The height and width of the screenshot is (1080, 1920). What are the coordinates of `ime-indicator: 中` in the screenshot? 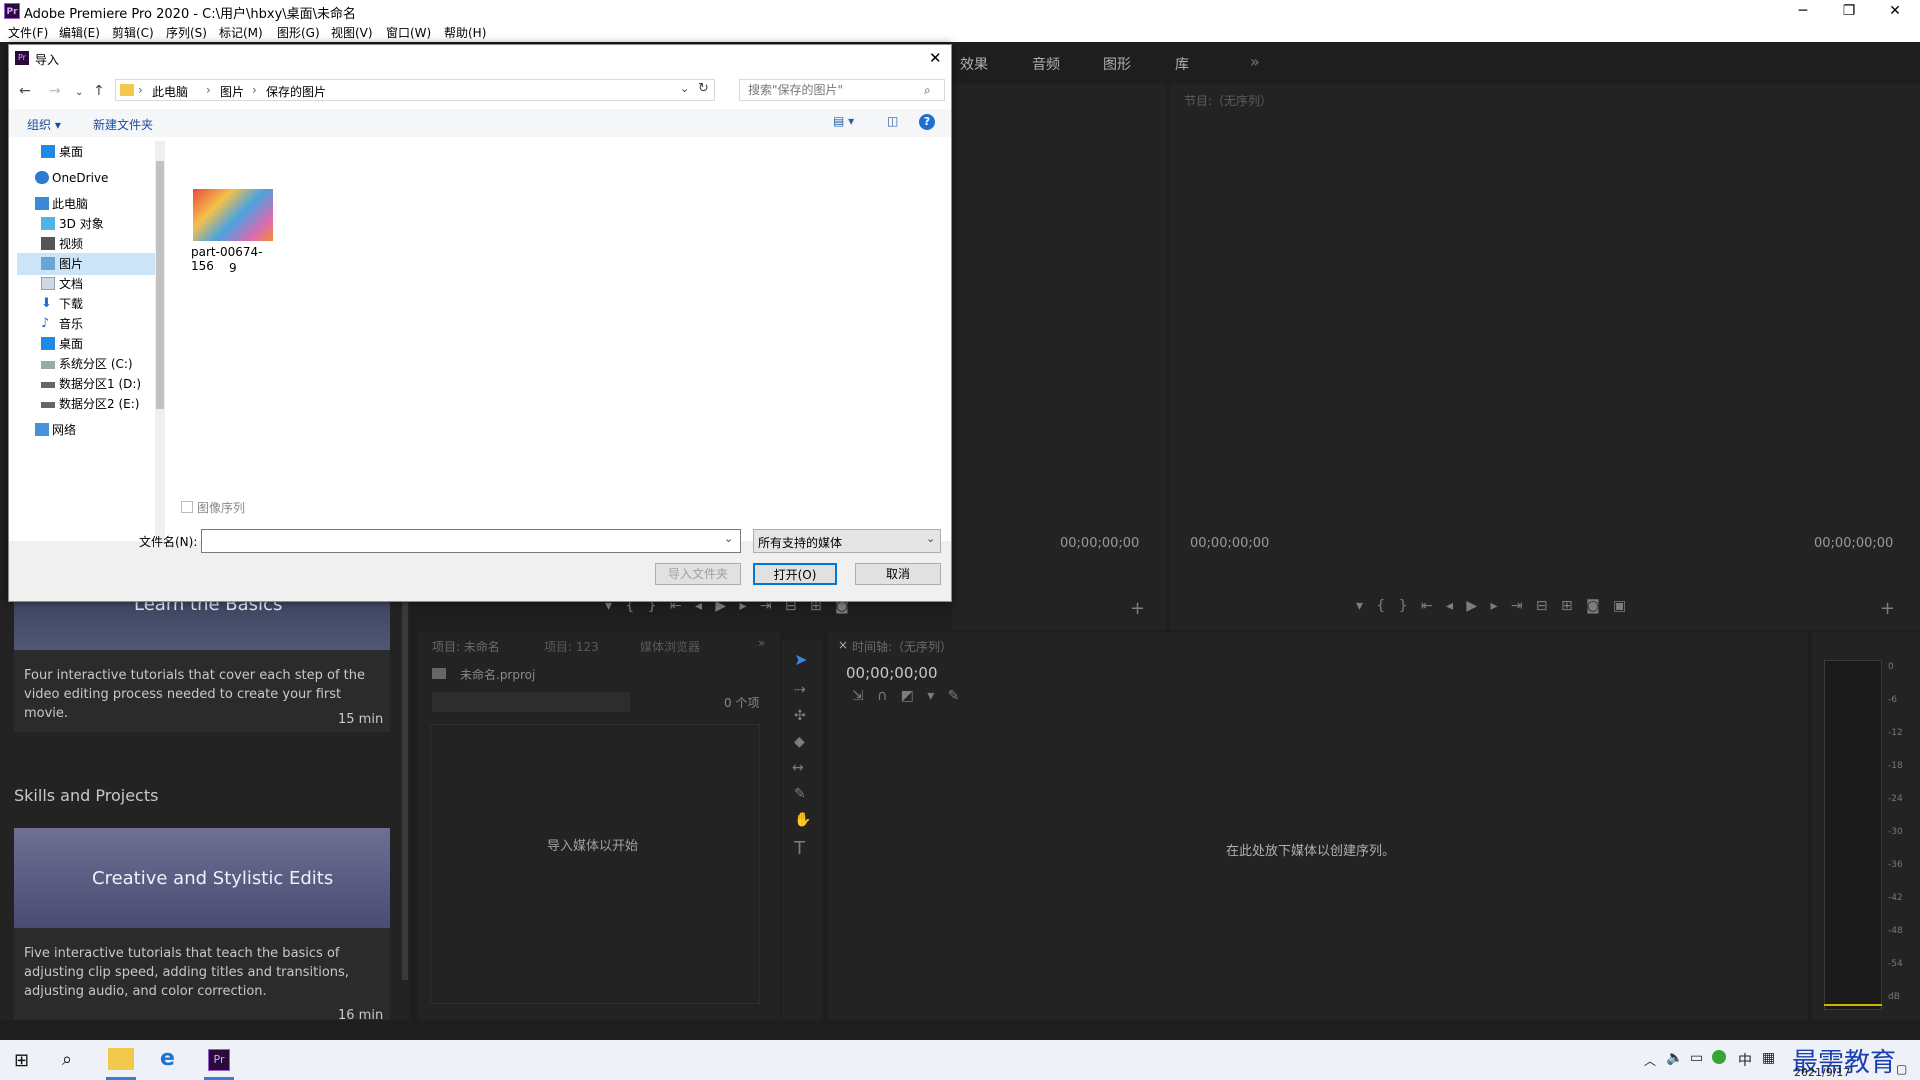 It's located at (1745, 1060).